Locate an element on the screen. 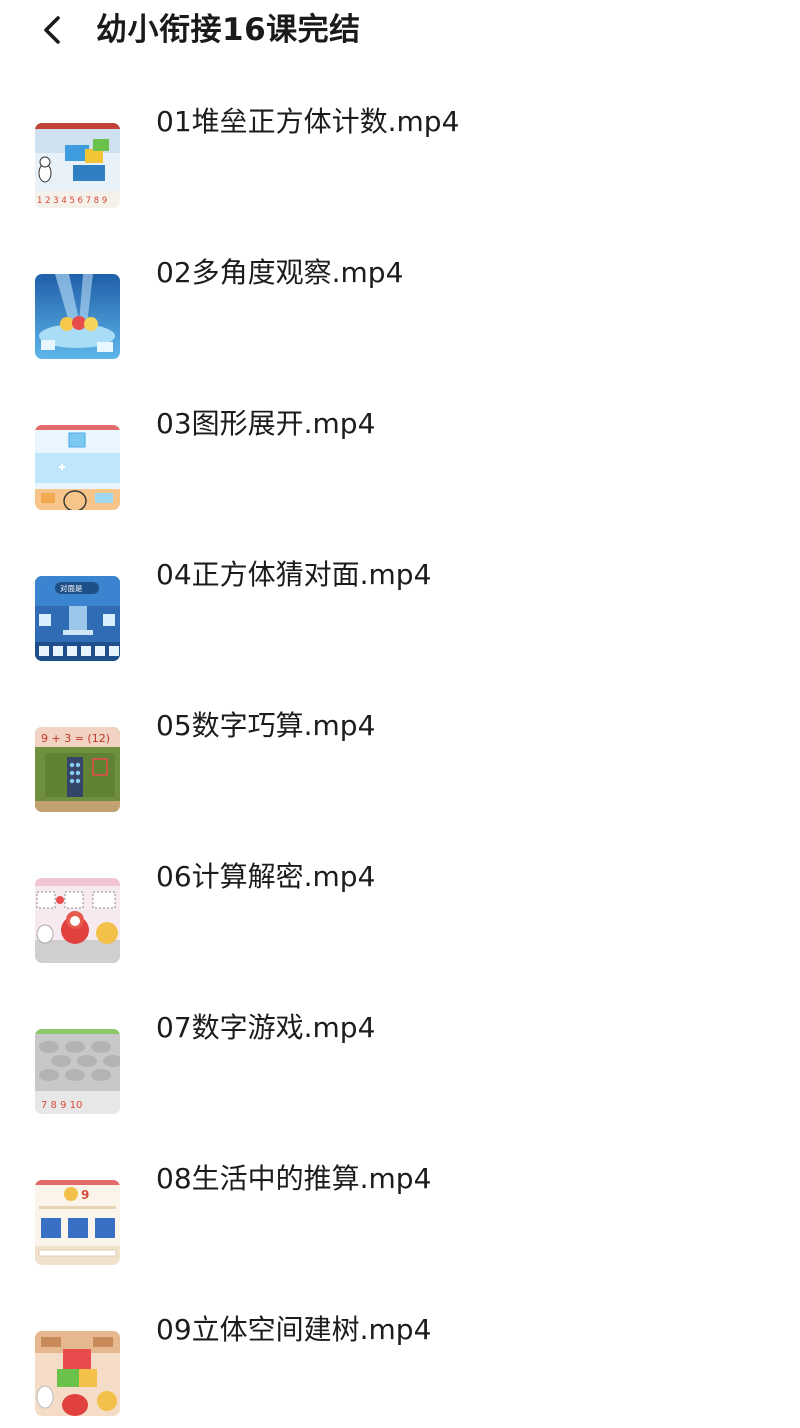 Image resolution: width=800 pixels, height=1428 pixels. video-thumbnail: 对面是 is located at coordinates (77, 618).